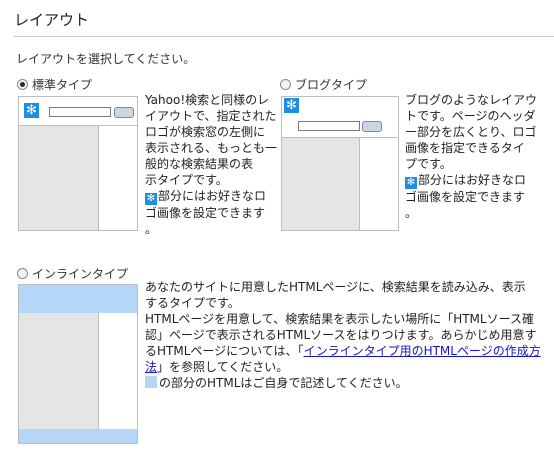 Image resolution: width=554 pixels, height=457 pixels. I want to click on standard-desc-line: 示タイプです。, so click(186, 180).